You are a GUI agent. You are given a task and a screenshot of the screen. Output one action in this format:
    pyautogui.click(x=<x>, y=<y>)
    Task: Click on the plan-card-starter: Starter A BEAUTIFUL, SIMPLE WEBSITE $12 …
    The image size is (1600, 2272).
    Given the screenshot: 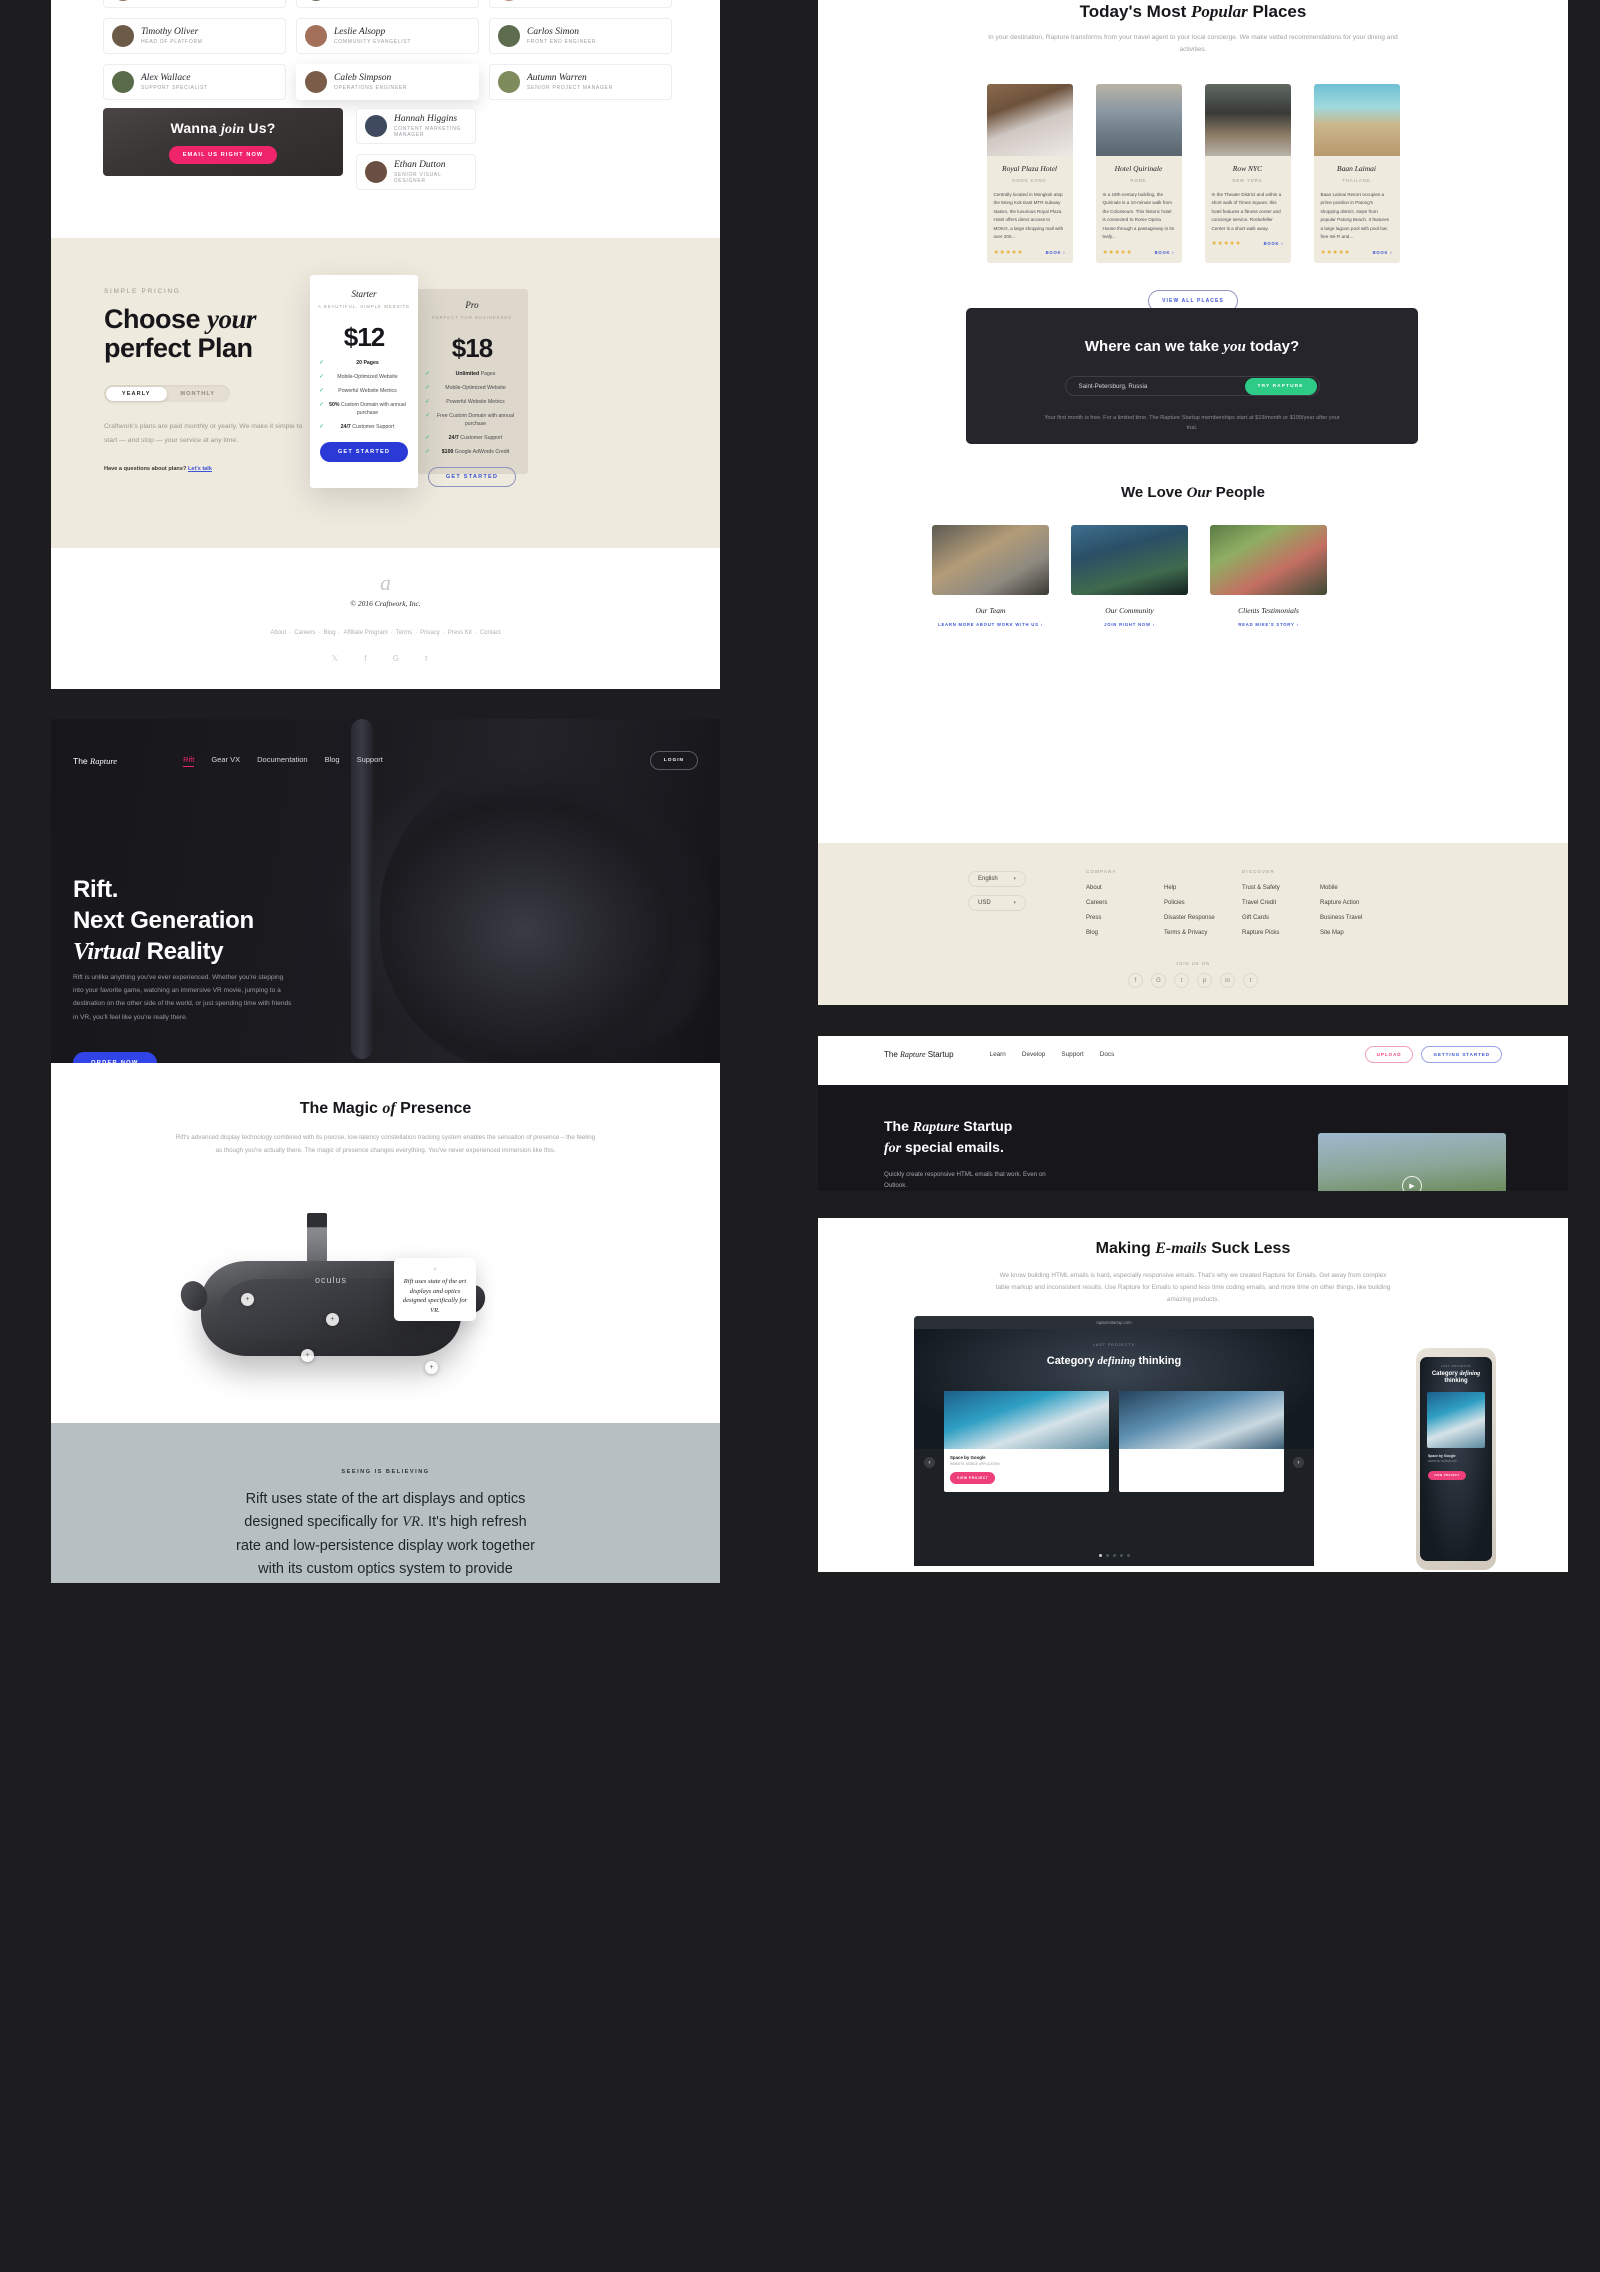 What is the action you would take?
    pyautogui.click(x=364, y=381)
    